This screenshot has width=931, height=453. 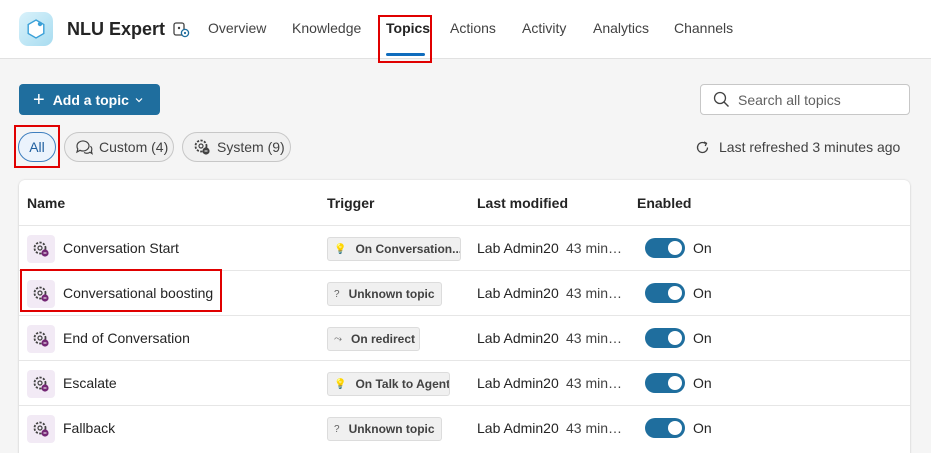 I want to click on add-topic-label: Add a topic, so click(x=90, y=99).